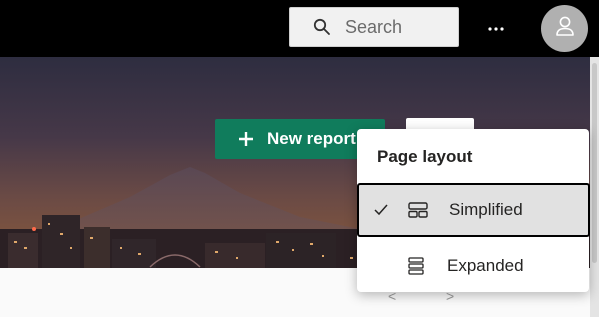  Describe the element at coordinates (311, 138) in the screenshot. I see `new-report-label: New report` at that location.